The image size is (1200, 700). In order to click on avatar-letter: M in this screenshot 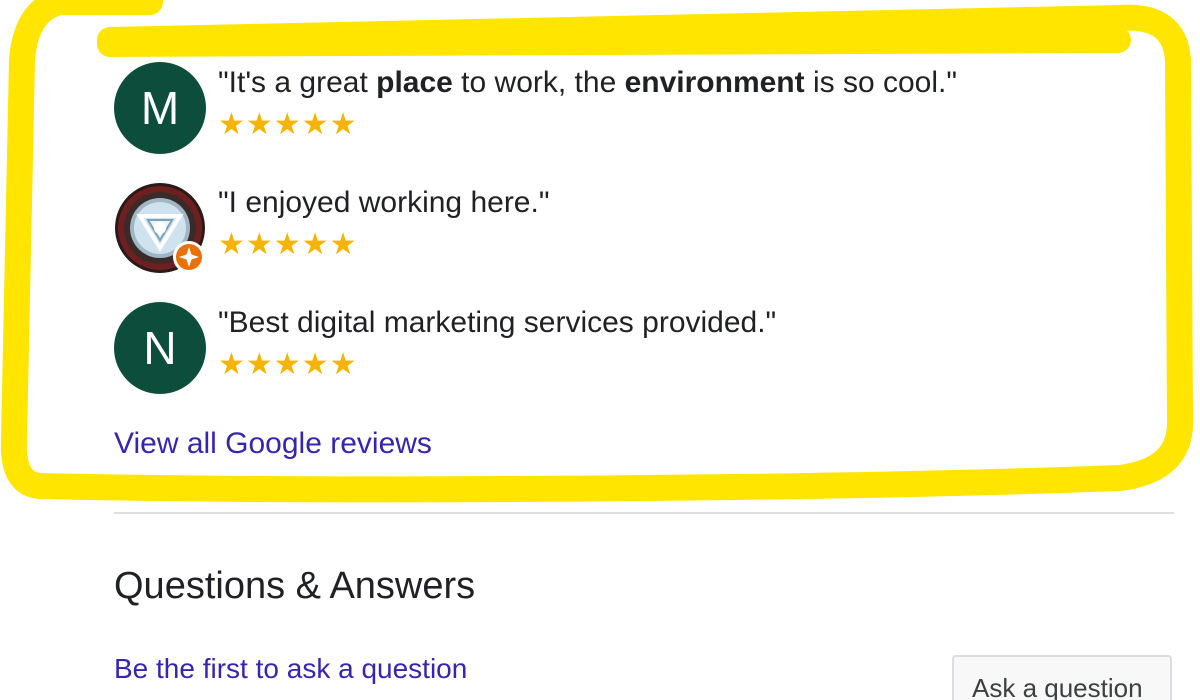, I will do `click(160, 108)`.